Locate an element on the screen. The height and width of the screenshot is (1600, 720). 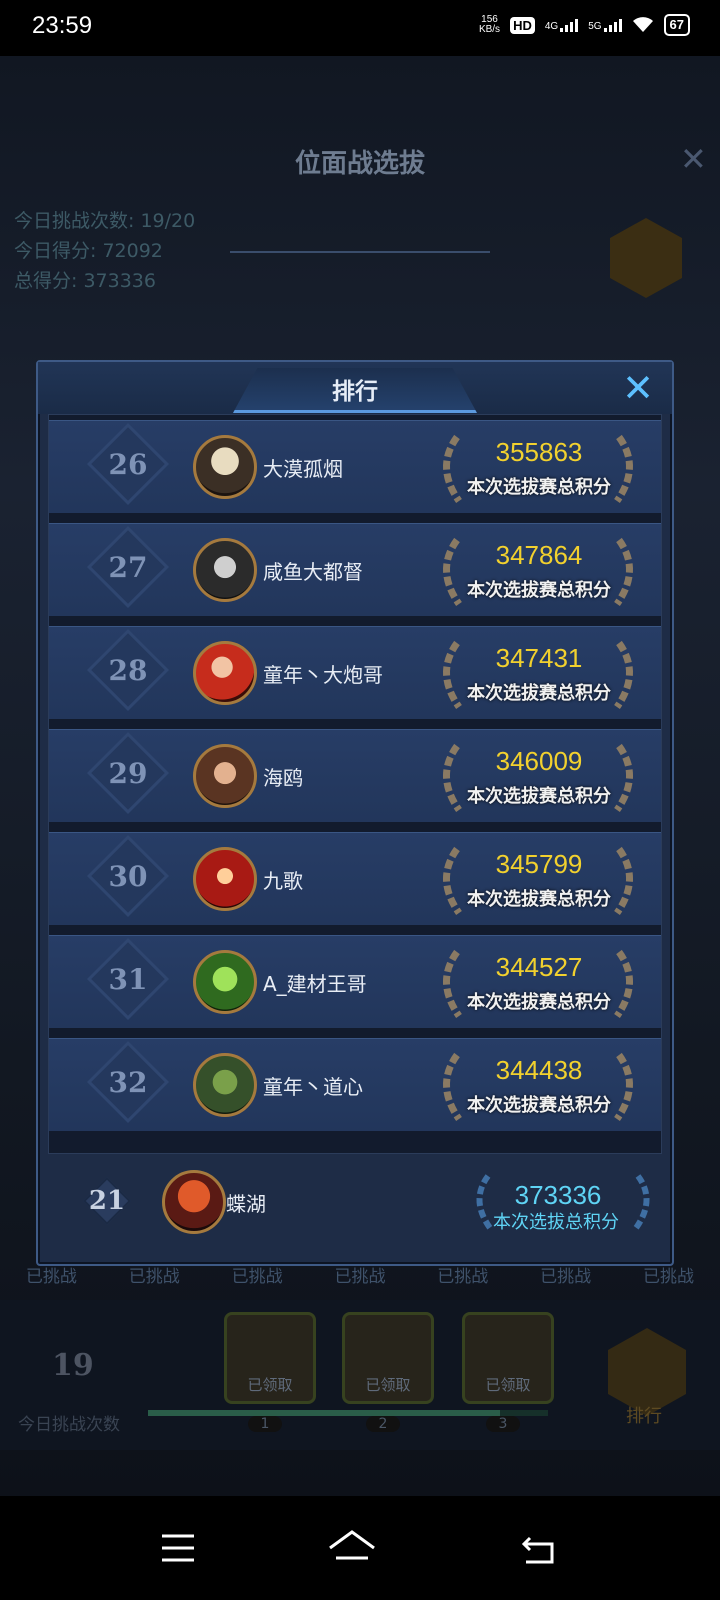
player-score: 345799 is located at coordinates (539, 864).